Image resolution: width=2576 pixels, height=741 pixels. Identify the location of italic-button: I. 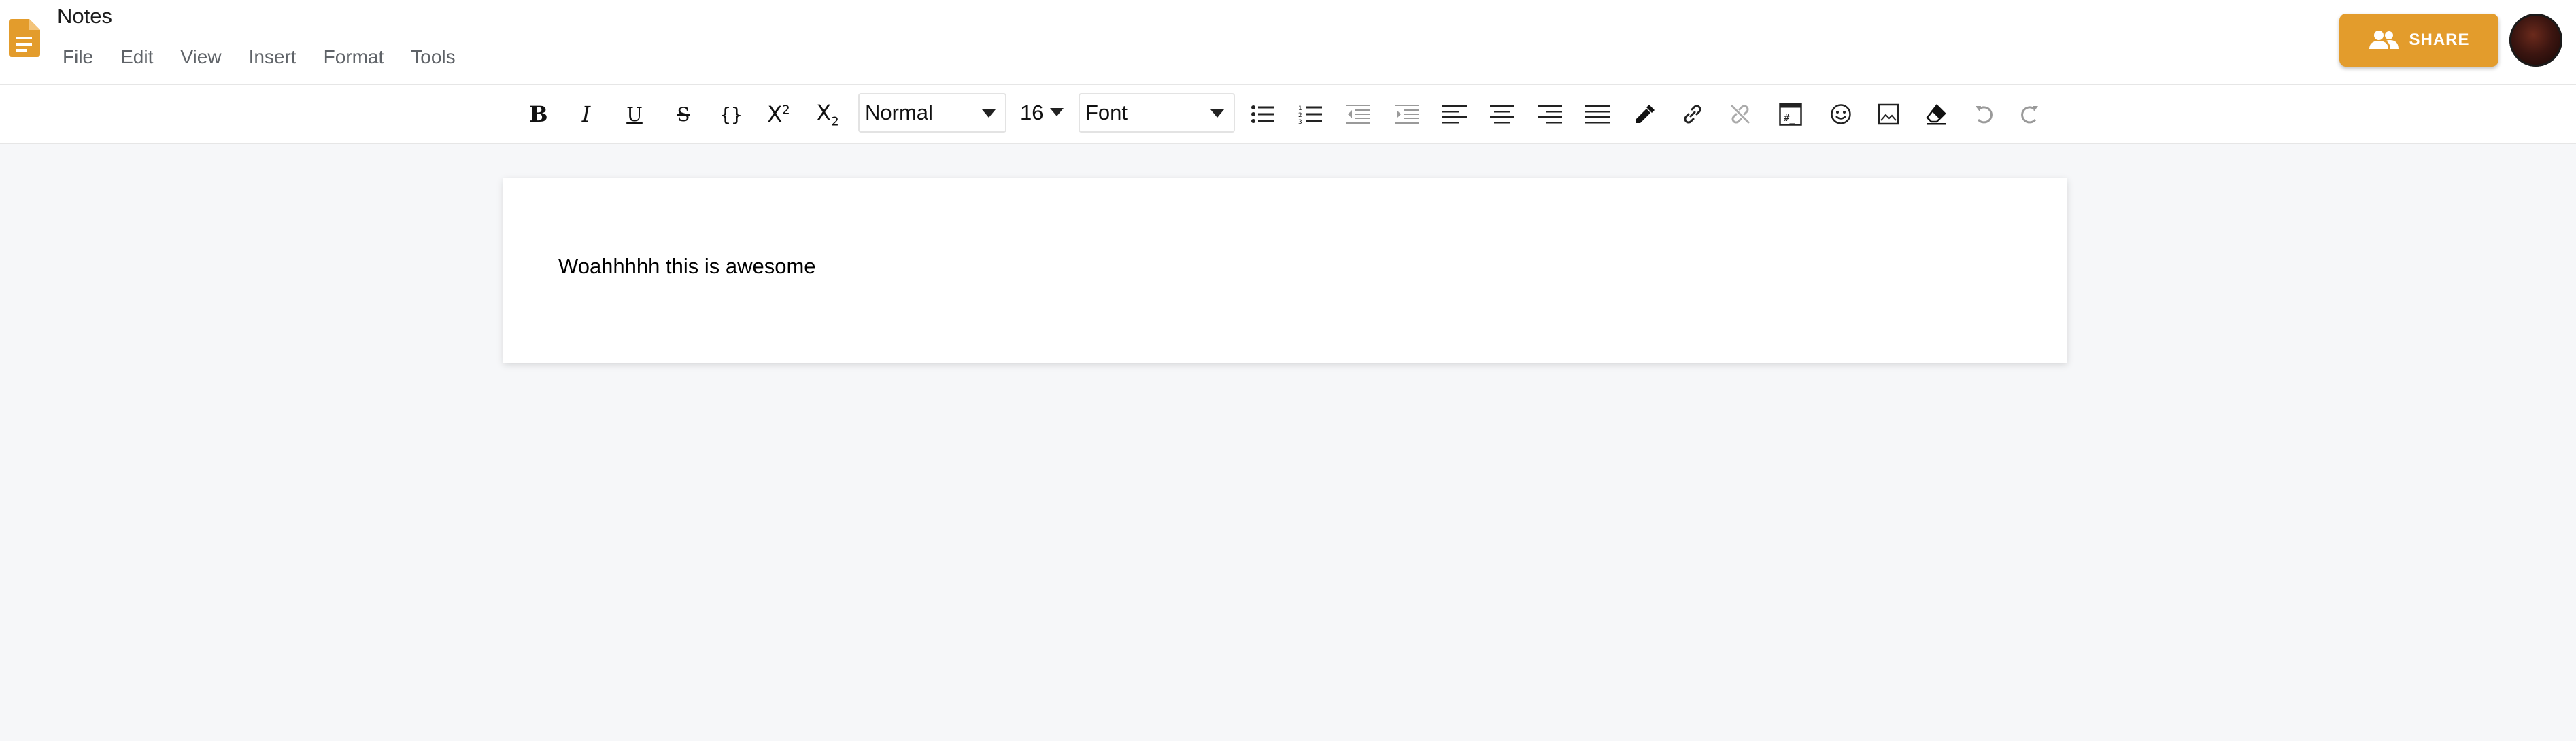
(586, 114).